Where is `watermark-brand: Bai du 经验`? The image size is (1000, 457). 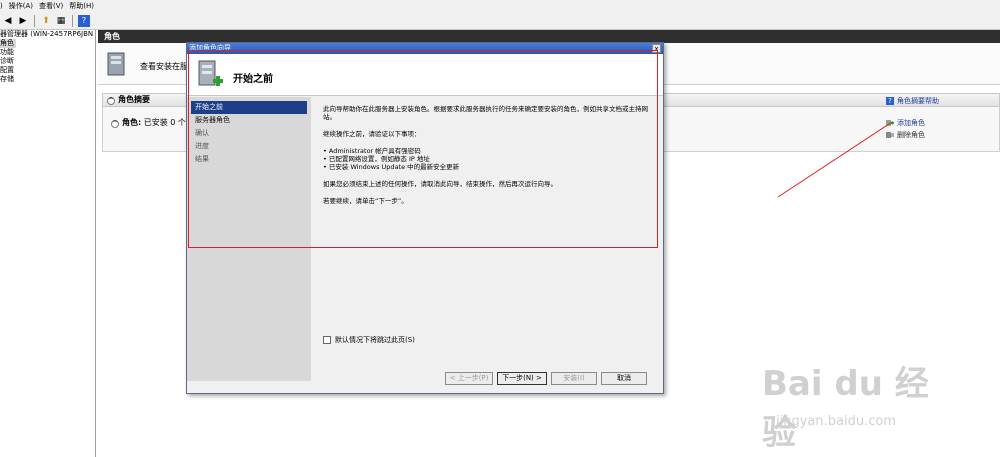
watermark-brand: Bai du 经验 is located at coordinates (845, 408).